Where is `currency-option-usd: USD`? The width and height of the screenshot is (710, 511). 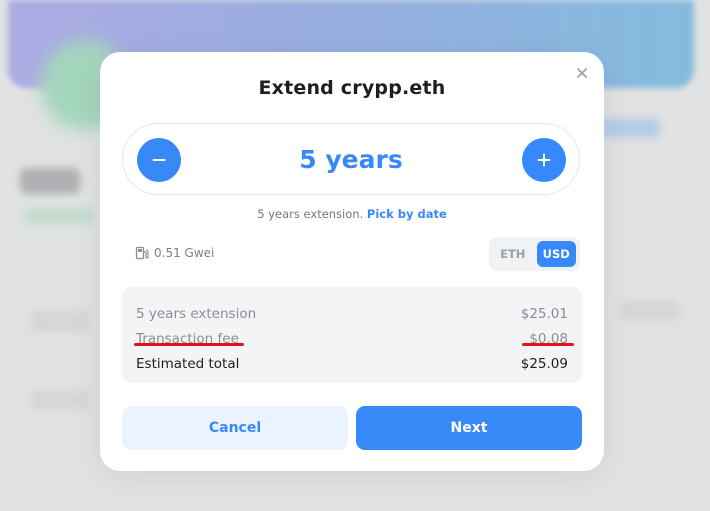 currency-option-usd: USD is located at coordinates (556, 254).